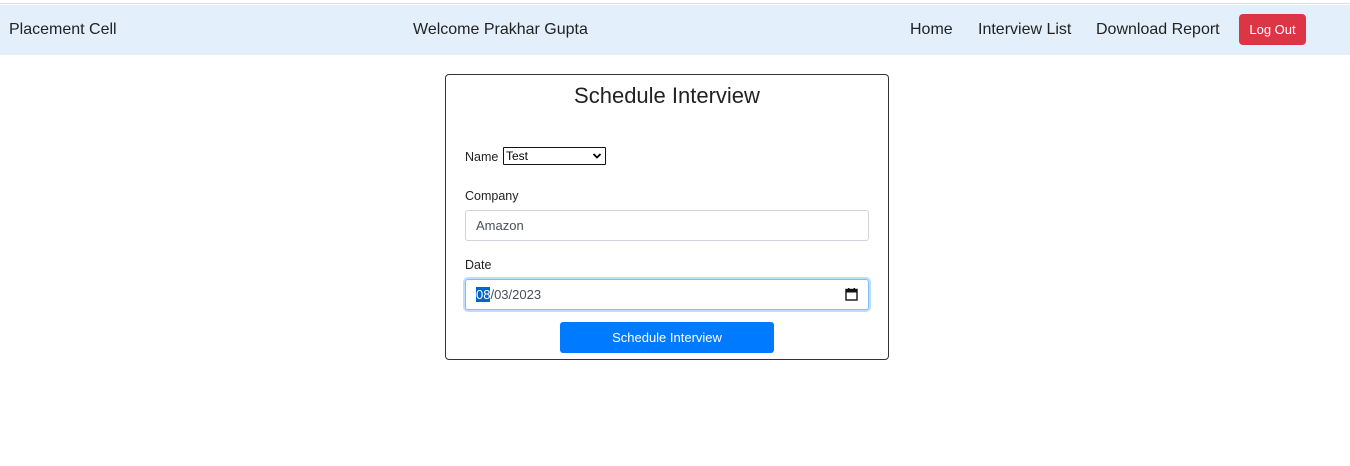 The height and width of the screenshot is (466, 1350). Describe the element at coordinates (482, 157) in the screenshot. I see `name-label: Name` at that location.